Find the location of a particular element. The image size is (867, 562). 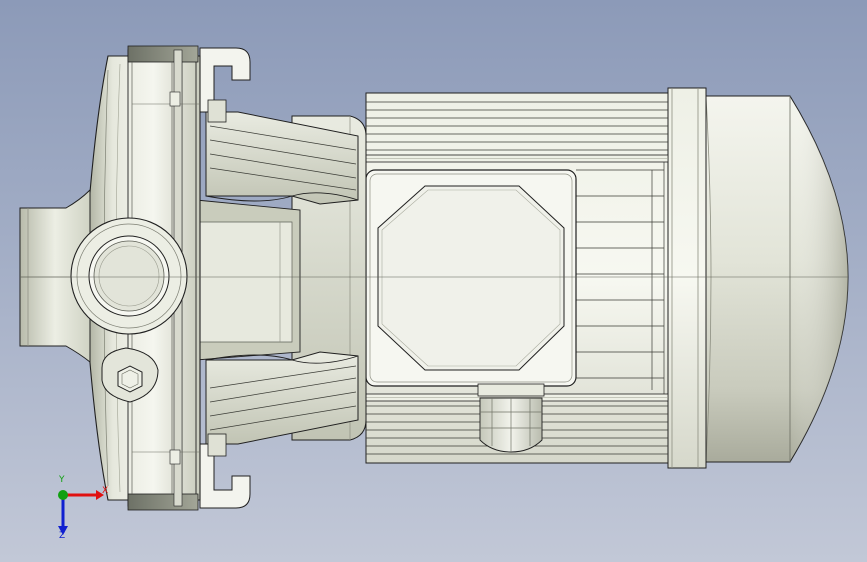

x-axis-label: X is located at coordinates (105, 491).